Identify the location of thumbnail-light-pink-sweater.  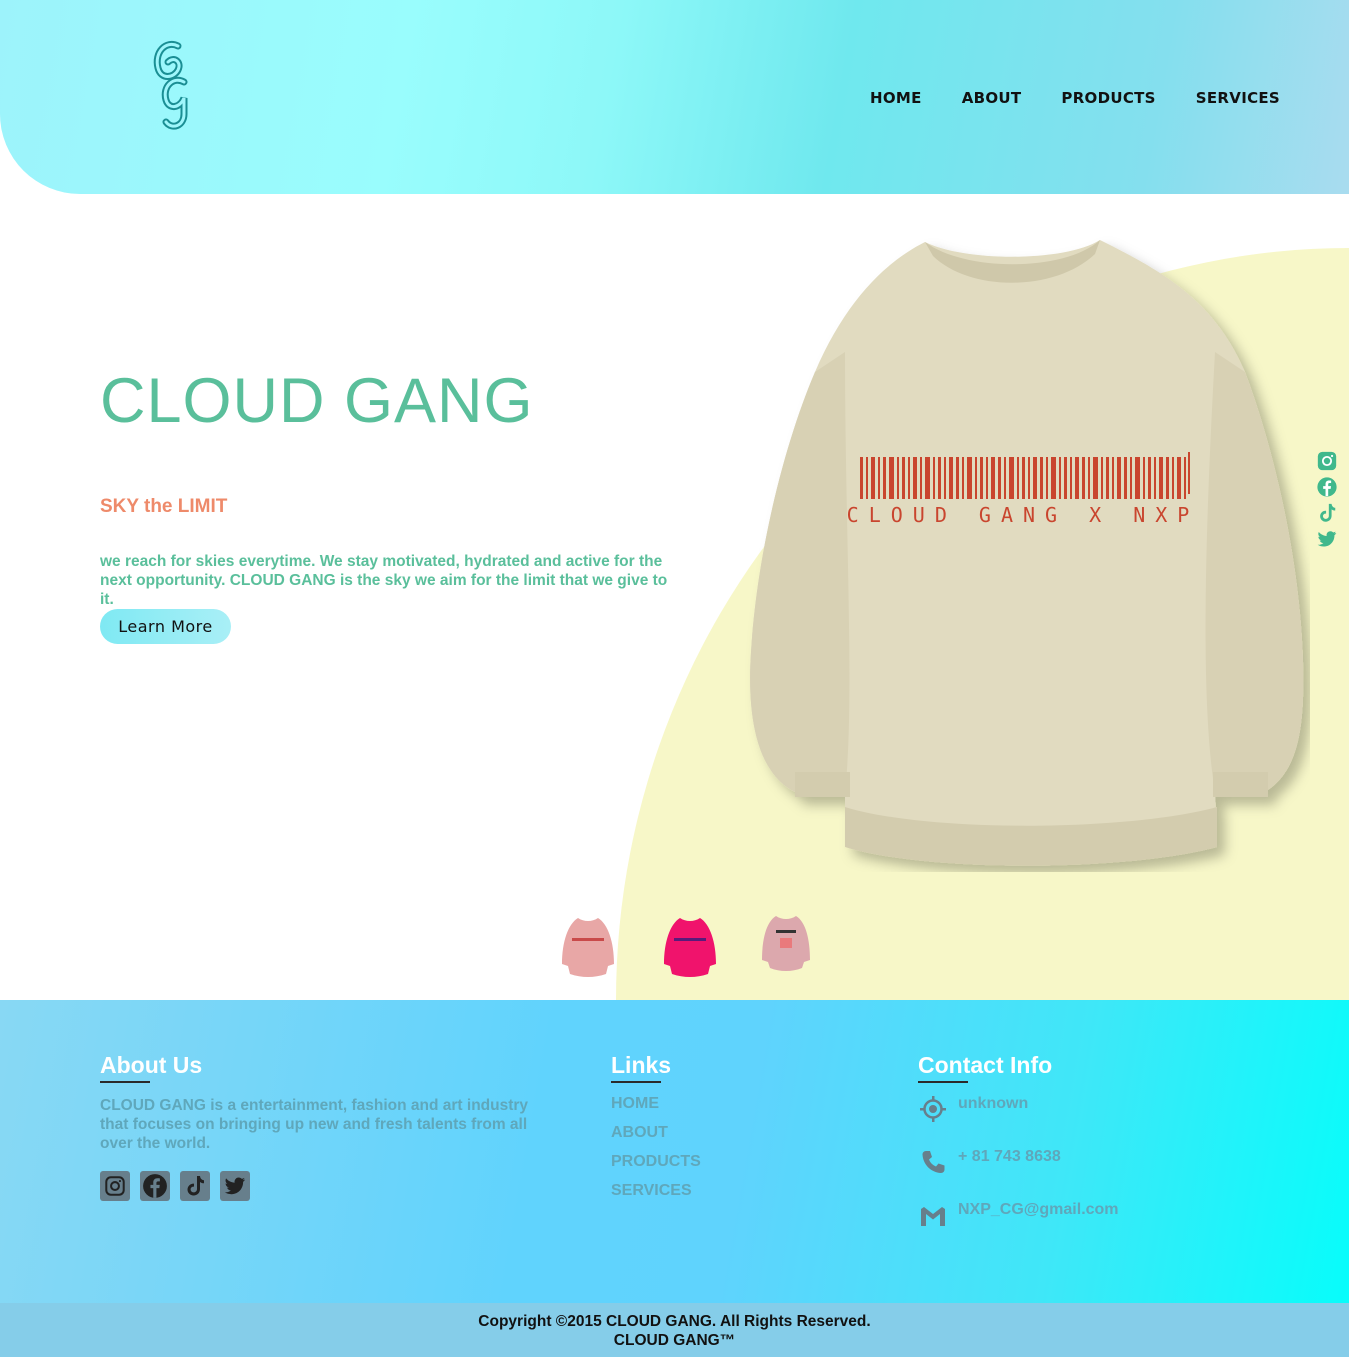
(588, 945).